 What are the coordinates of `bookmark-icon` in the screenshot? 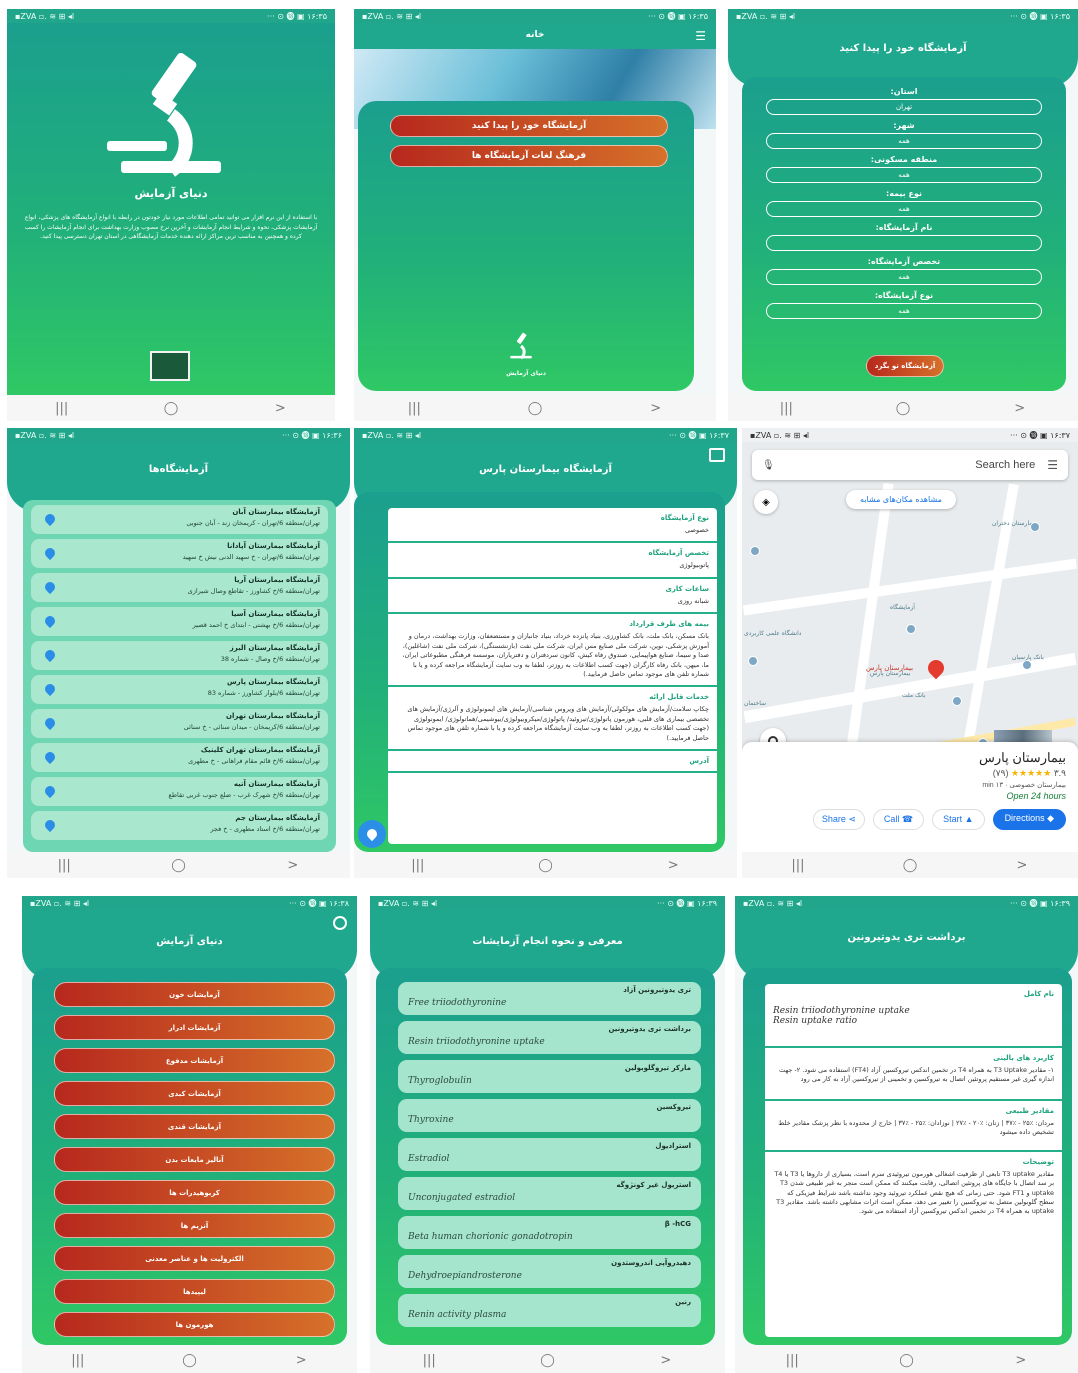 It's located at (717, 455).